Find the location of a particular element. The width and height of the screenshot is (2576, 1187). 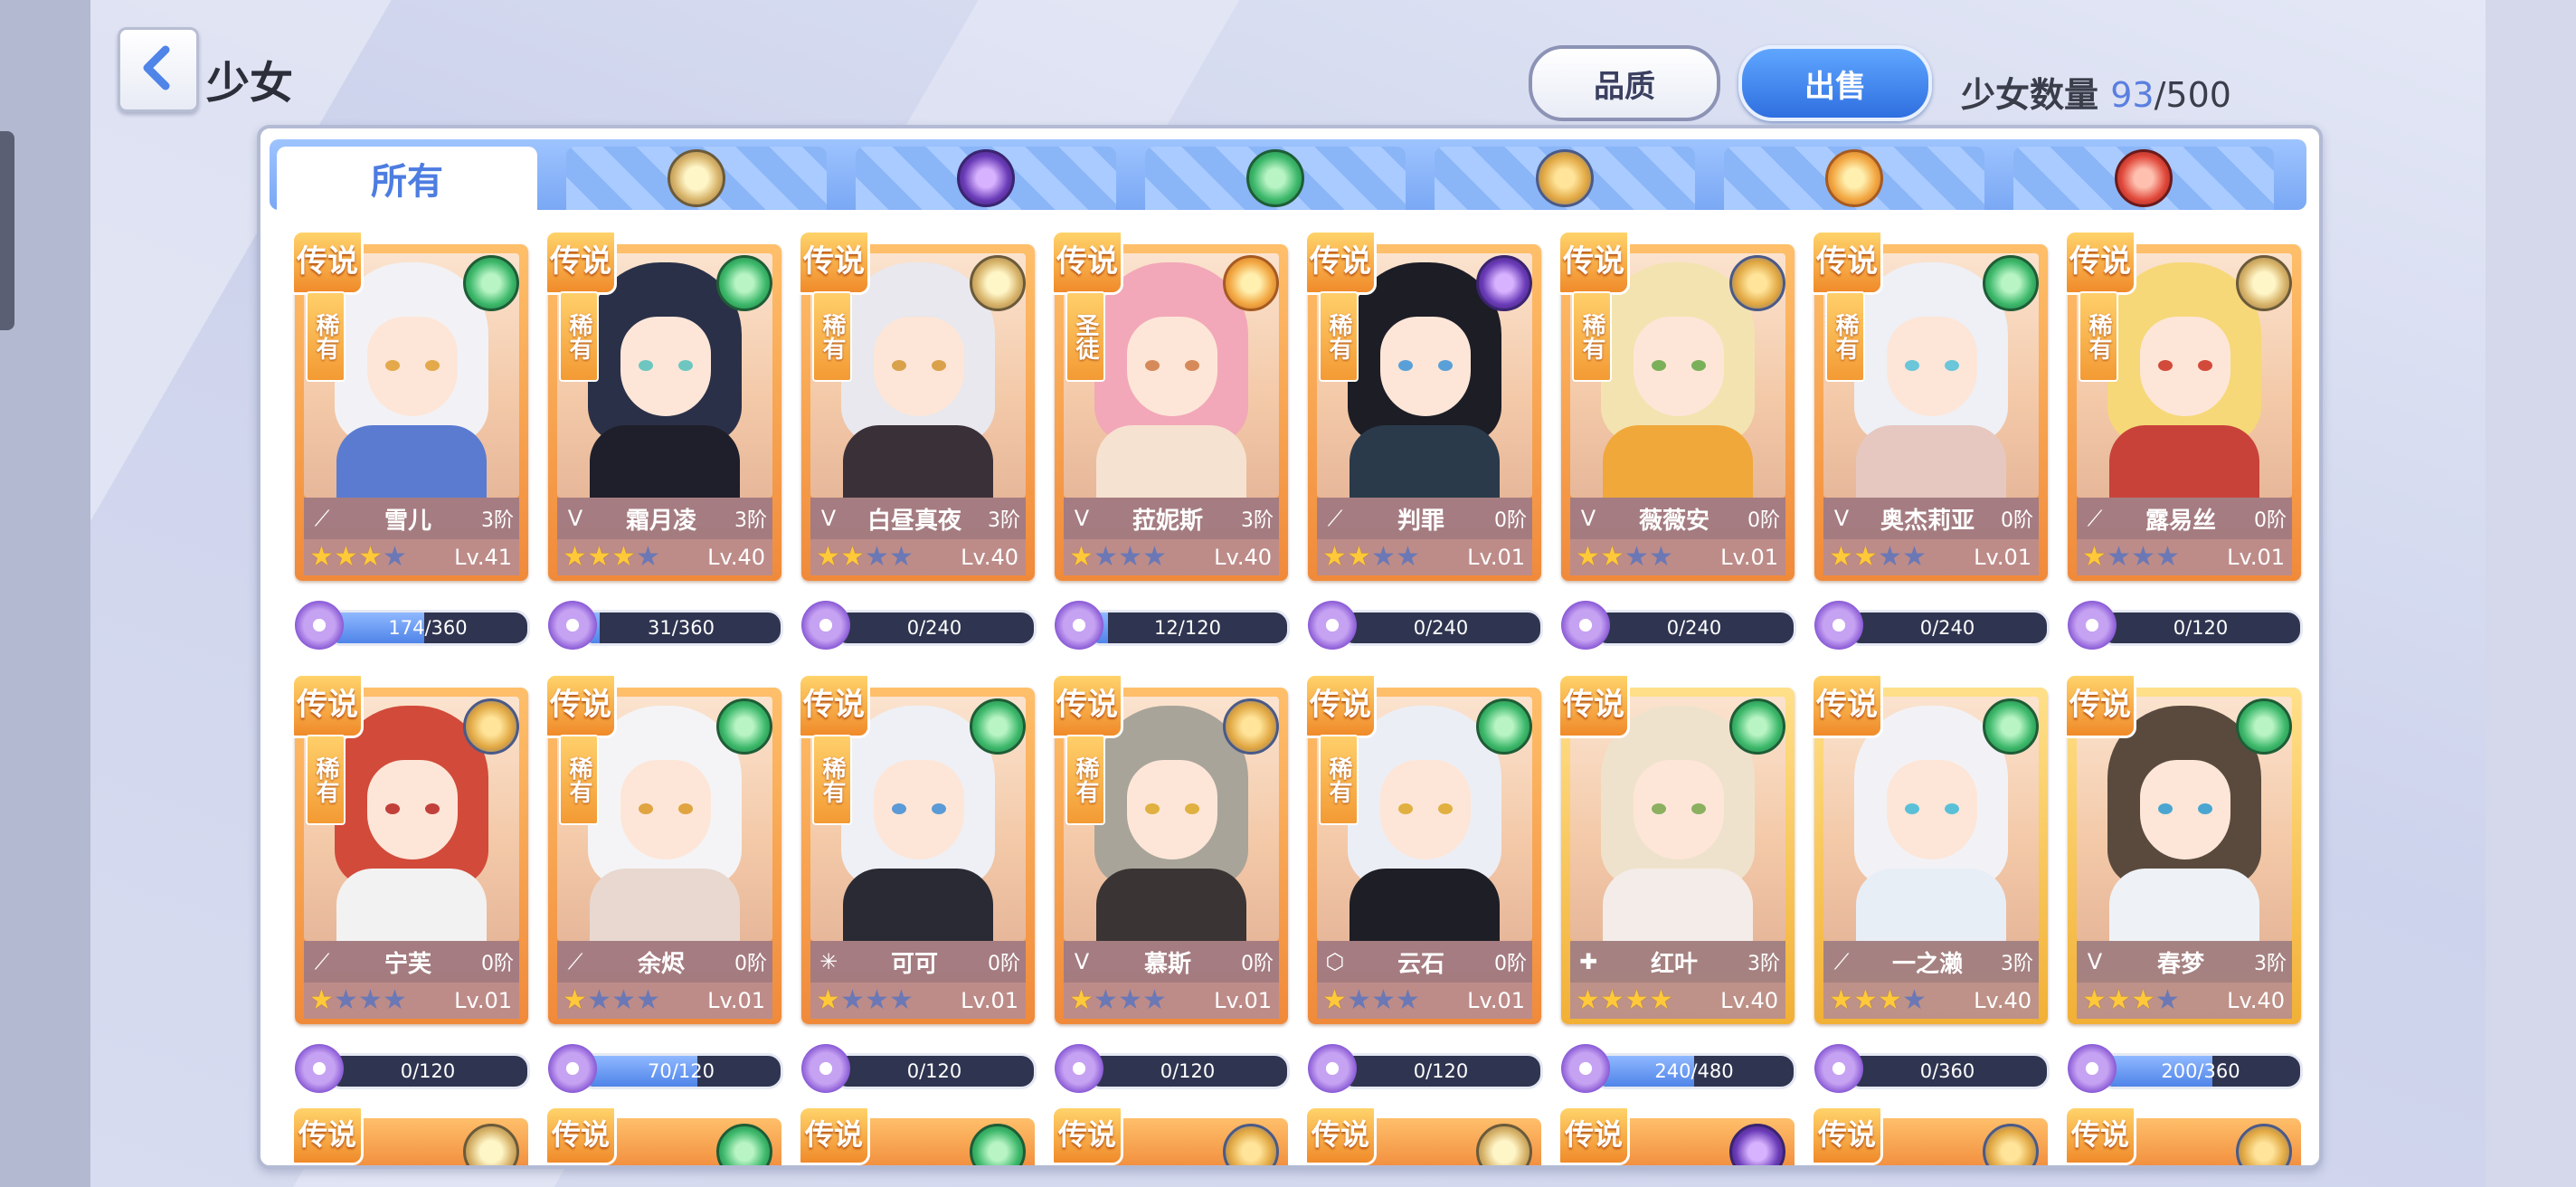

class-icon: ⬡ is located at coordinates (1335, 961).